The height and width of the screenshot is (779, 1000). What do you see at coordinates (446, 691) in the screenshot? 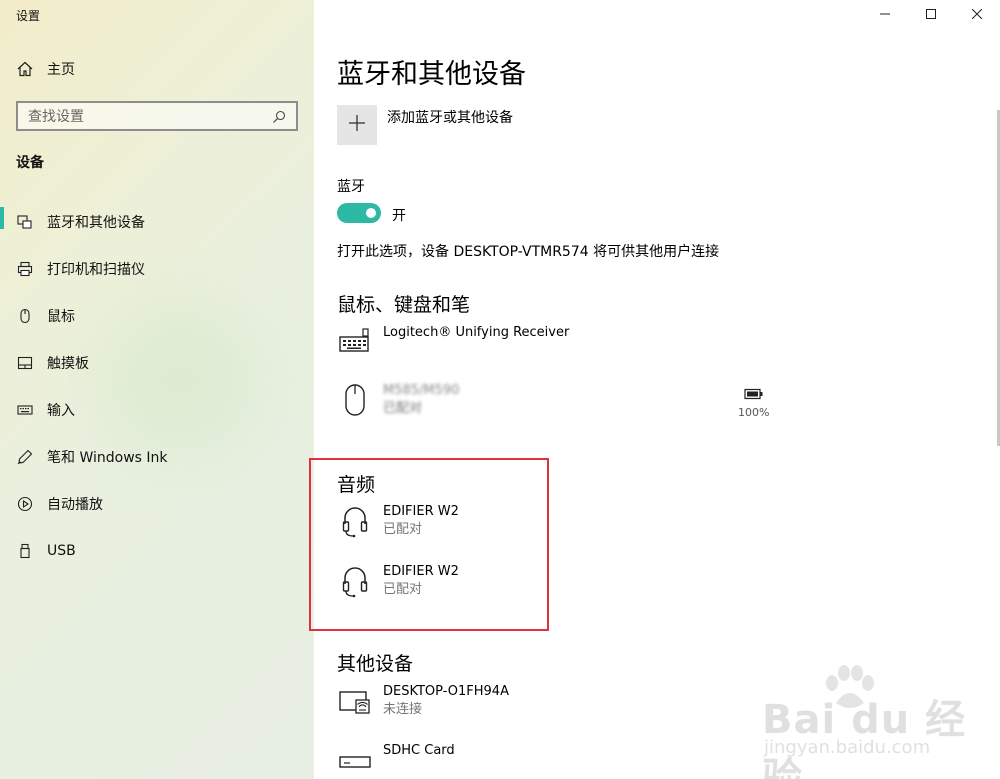
I see `device-name: DESKTOP-O1FH94A` at bounding box center [446, 691].